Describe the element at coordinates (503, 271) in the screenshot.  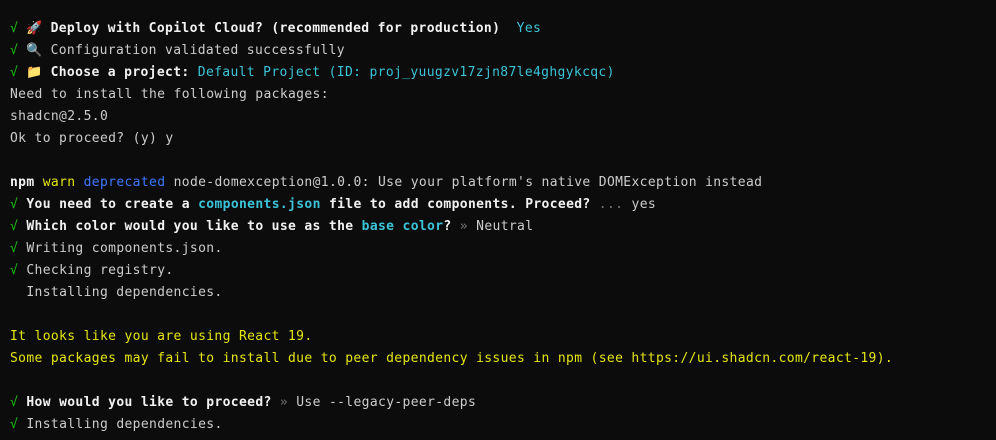
I see `checking-registry-line: √ Checking registry.` at that location.